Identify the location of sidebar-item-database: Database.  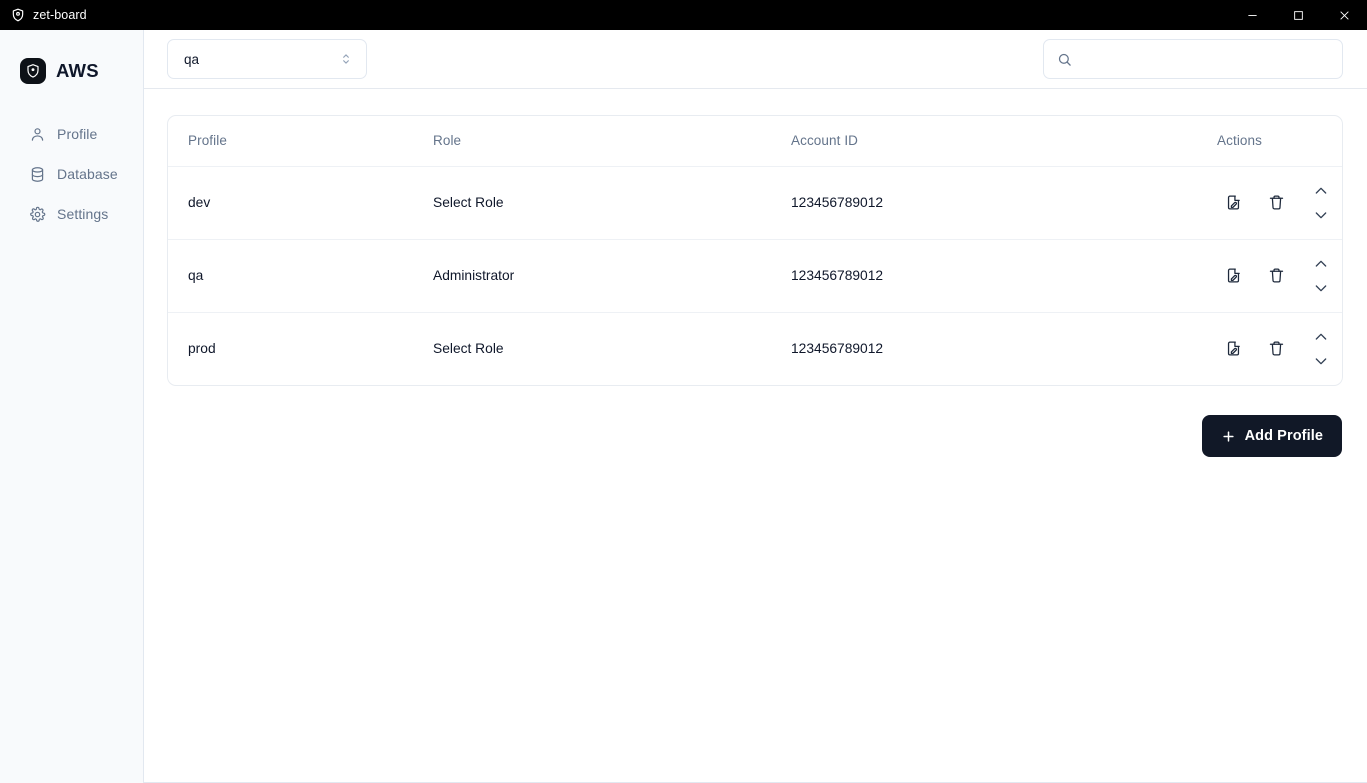
(71, 174).